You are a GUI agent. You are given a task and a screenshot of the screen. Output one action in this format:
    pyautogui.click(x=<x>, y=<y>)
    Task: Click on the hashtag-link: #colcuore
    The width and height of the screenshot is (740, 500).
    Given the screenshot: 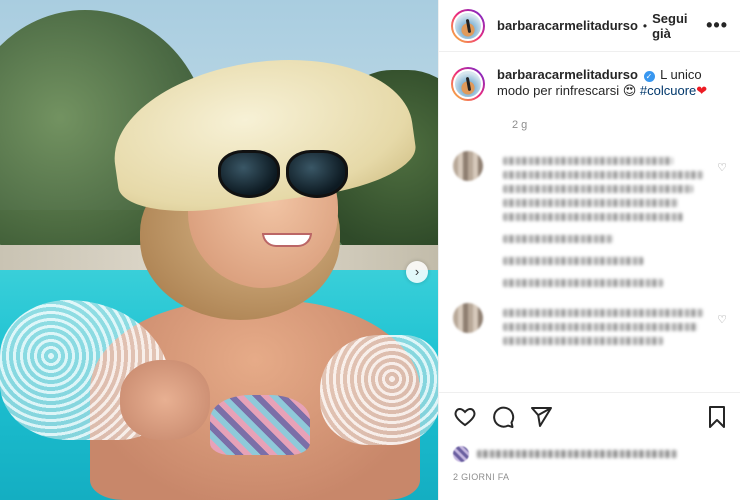 What is the action you would take?
    pyautogui.click(x=668, y=90)
    